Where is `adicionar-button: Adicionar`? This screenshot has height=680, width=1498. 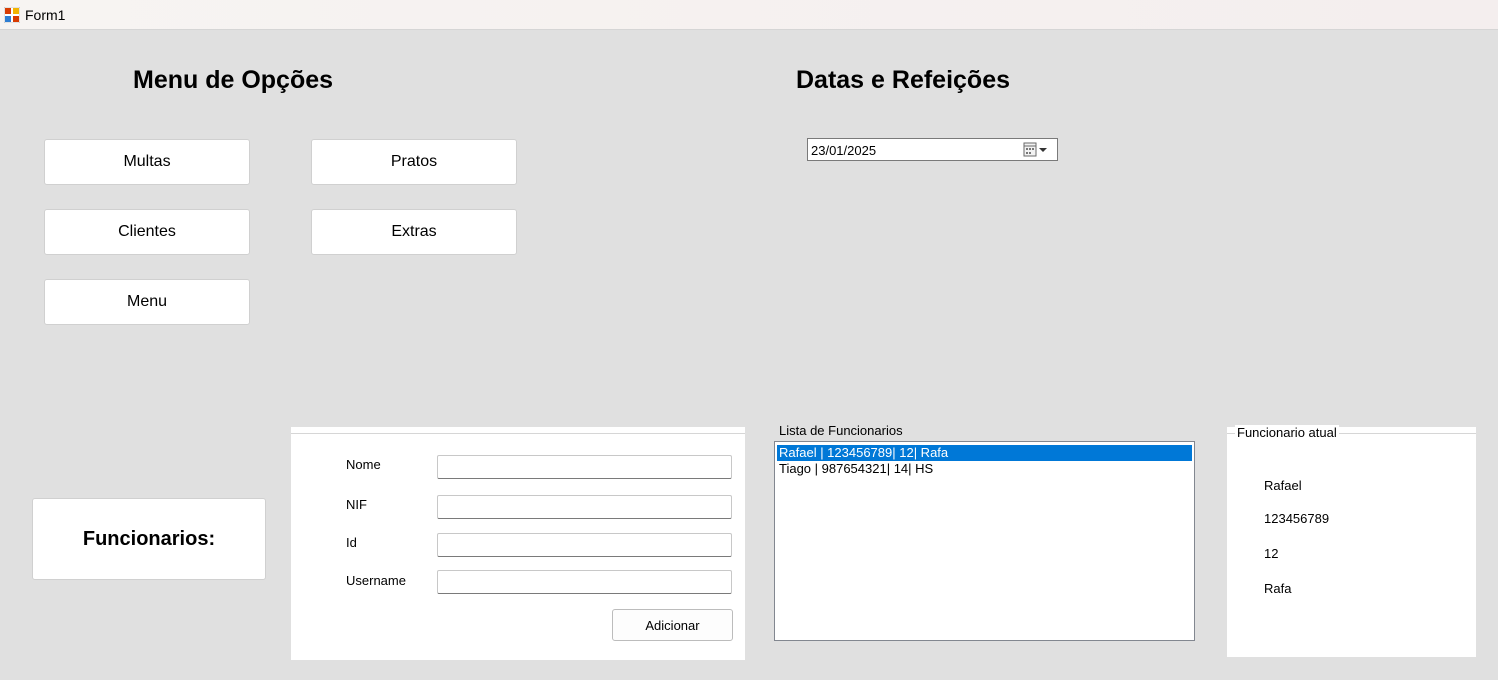
adicionar-button: Adicionar is located at coordinates (672, 625).